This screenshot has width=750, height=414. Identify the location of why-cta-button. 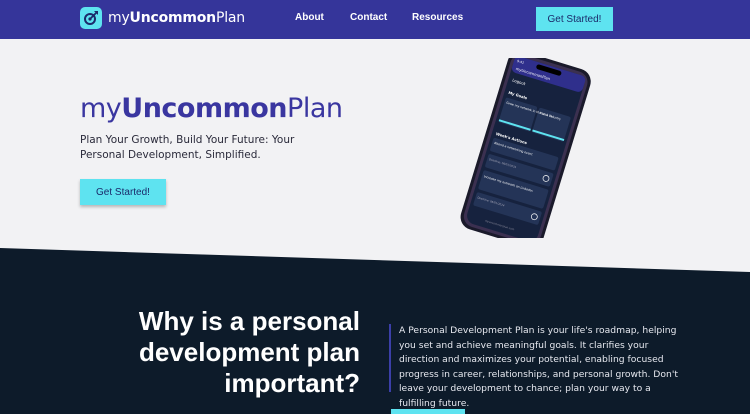
(428, 411).